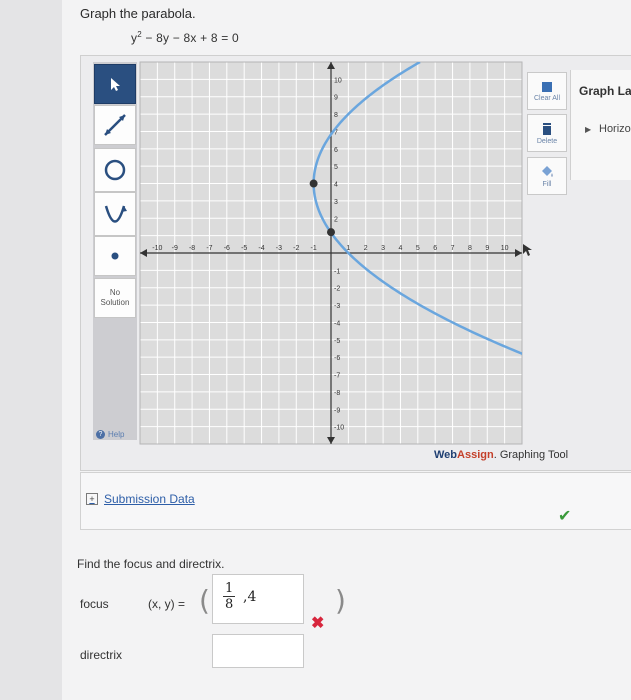  I want to click on y-tick-label: 4, so click(336, 185).